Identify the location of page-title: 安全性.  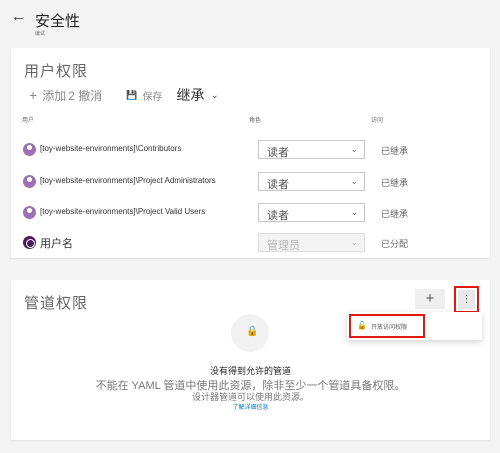
(58, 21).